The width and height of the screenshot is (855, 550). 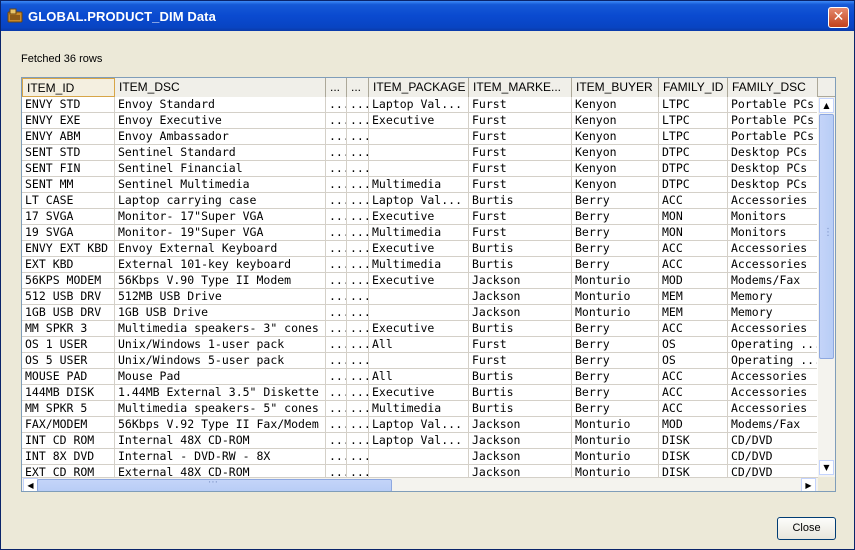 What do you see at coordinates (68, 409) in the screenshot?
I see `table-cell: MM SPKR 5` at bounding box center [68, 409].